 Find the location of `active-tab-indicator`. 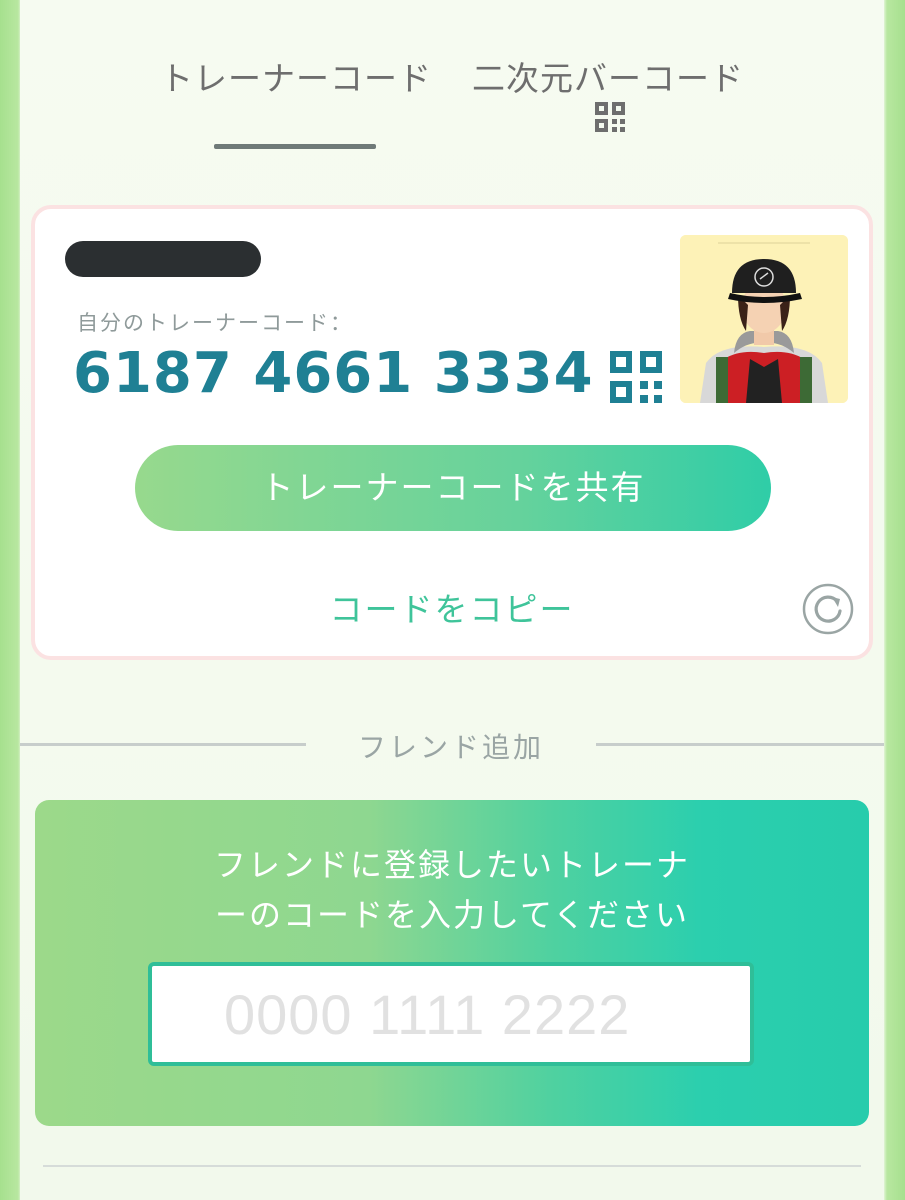

active-tab-indicator is located at coordinates (295, 146).